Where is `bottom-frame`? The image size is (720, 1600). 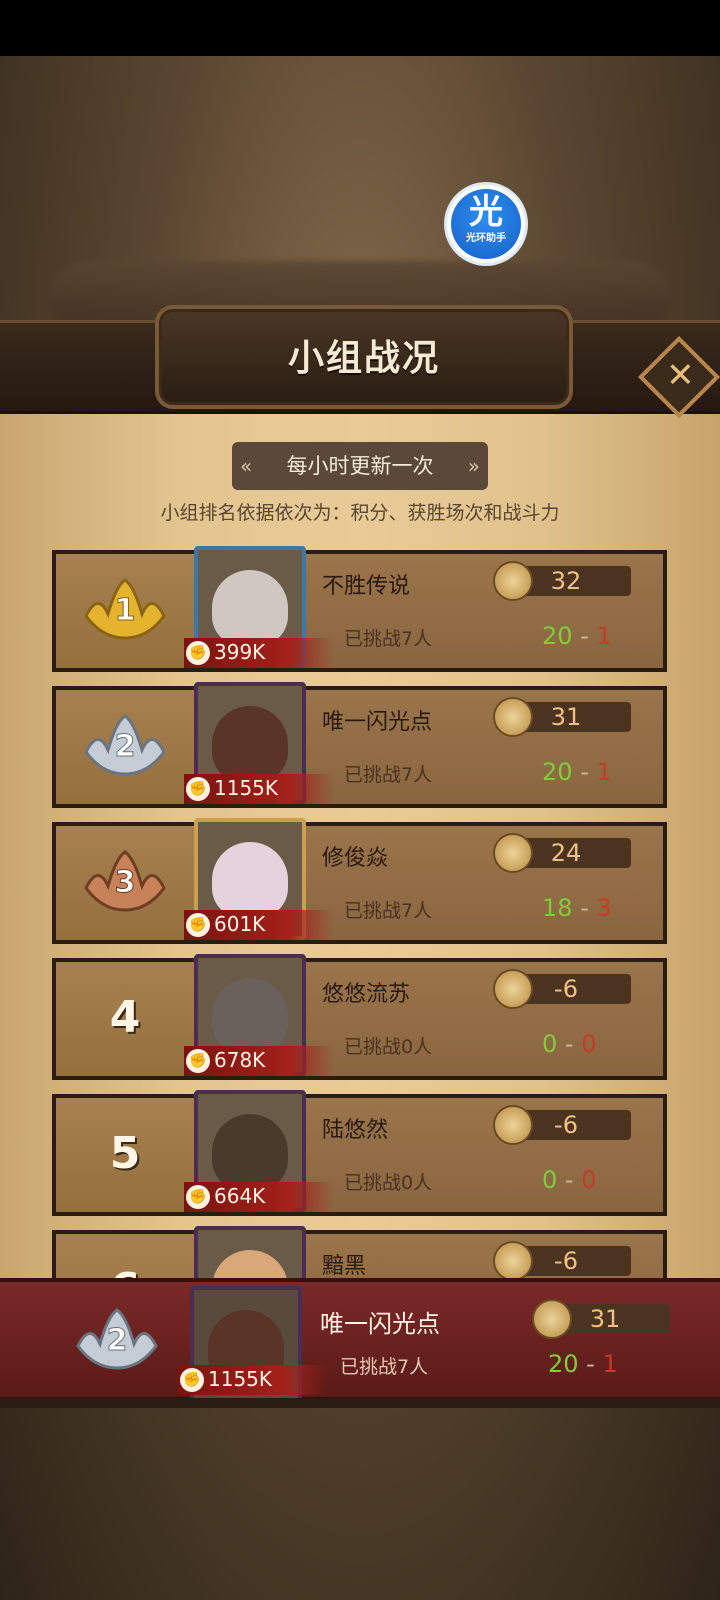
bottom-frame is located at coordinates (360, 1403).